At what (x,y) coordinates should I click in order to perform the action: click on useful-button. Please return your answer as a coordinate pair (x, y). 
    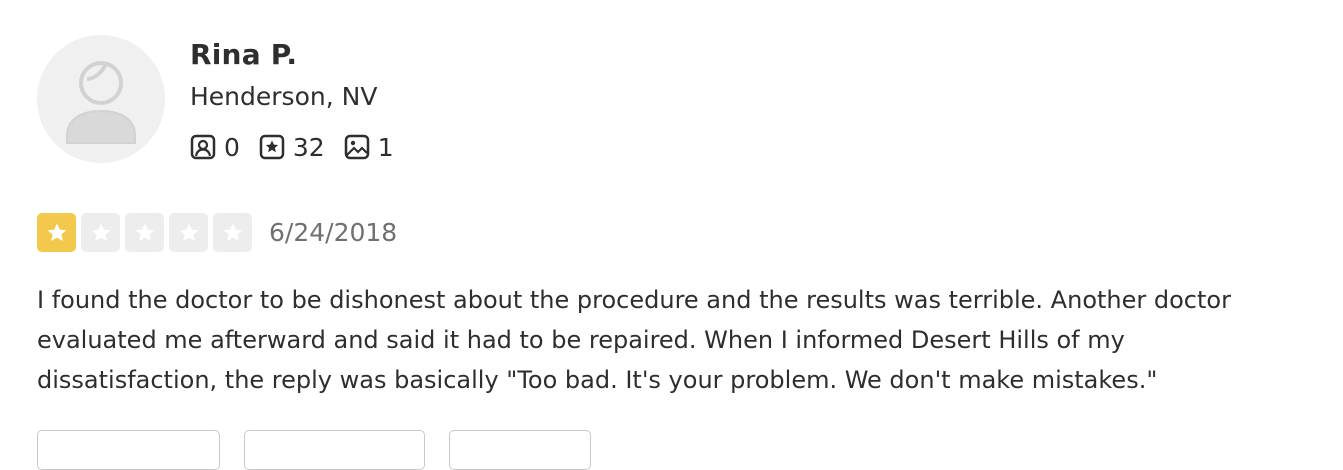
    Looking at the image, I should click on (128, 450).